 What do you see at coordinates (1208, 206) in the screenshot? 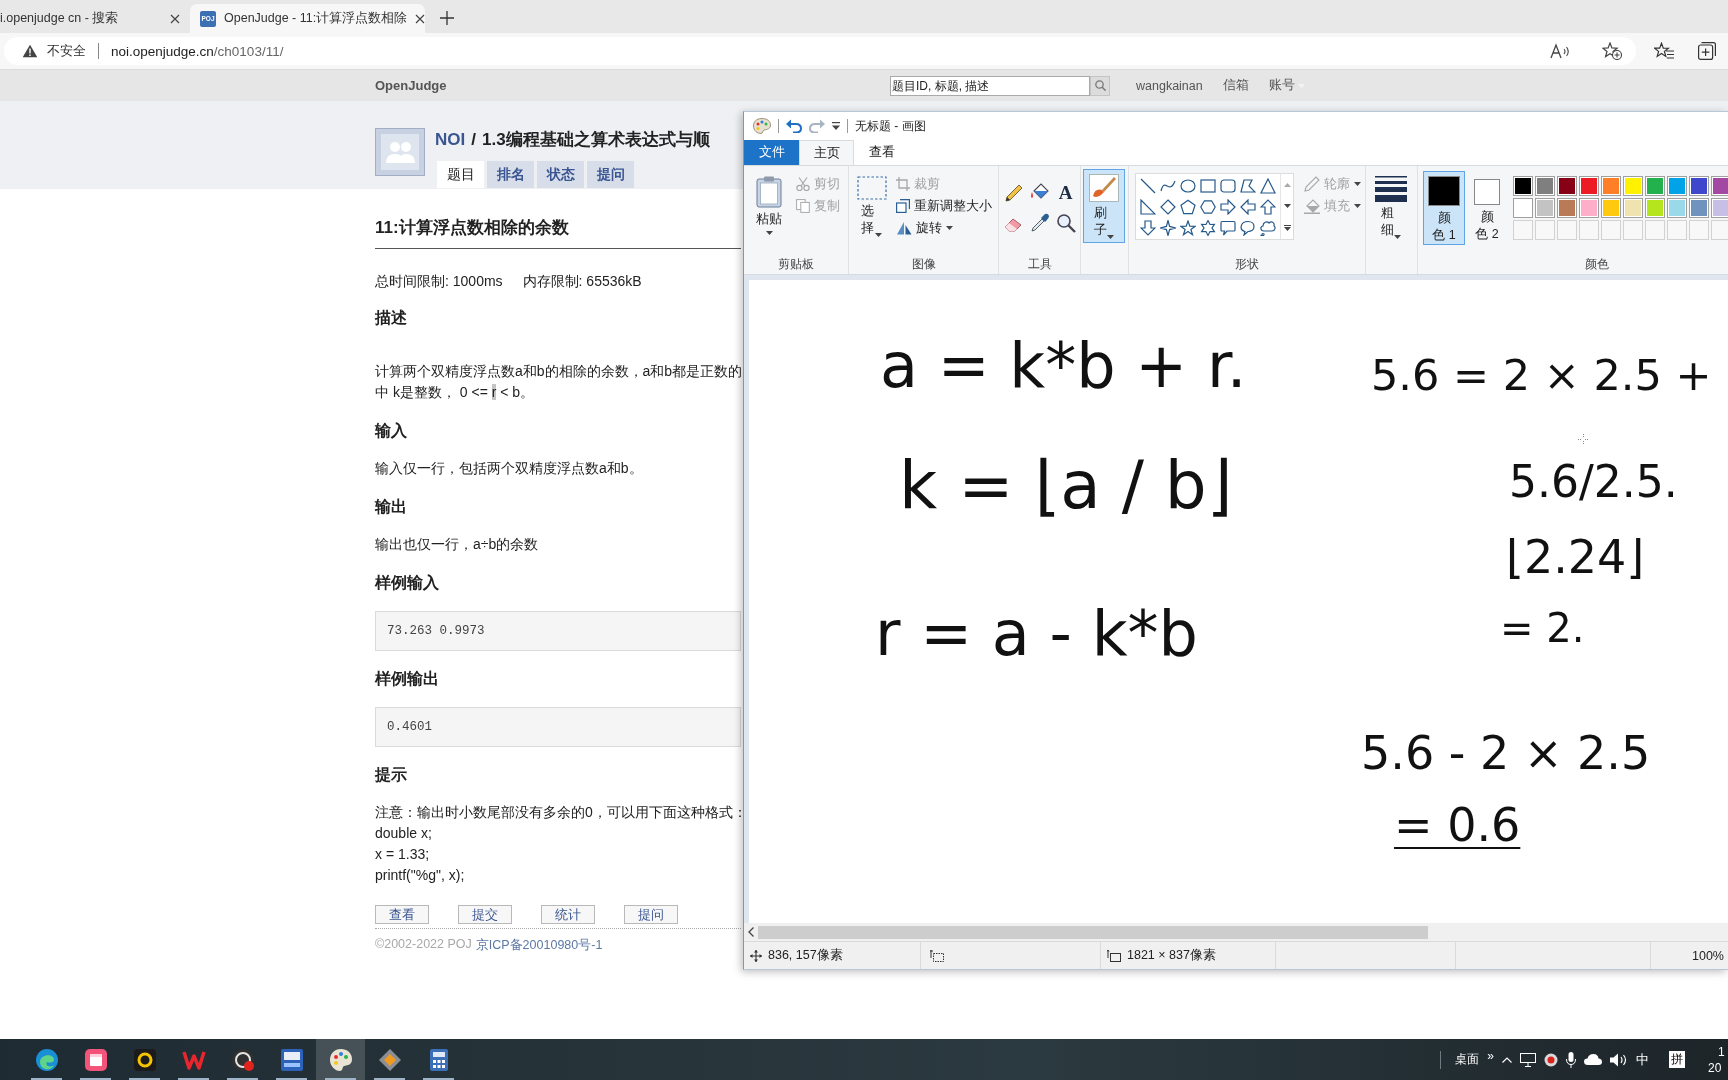
I see `hexagon-icon` at bounding box center [1208, 206].